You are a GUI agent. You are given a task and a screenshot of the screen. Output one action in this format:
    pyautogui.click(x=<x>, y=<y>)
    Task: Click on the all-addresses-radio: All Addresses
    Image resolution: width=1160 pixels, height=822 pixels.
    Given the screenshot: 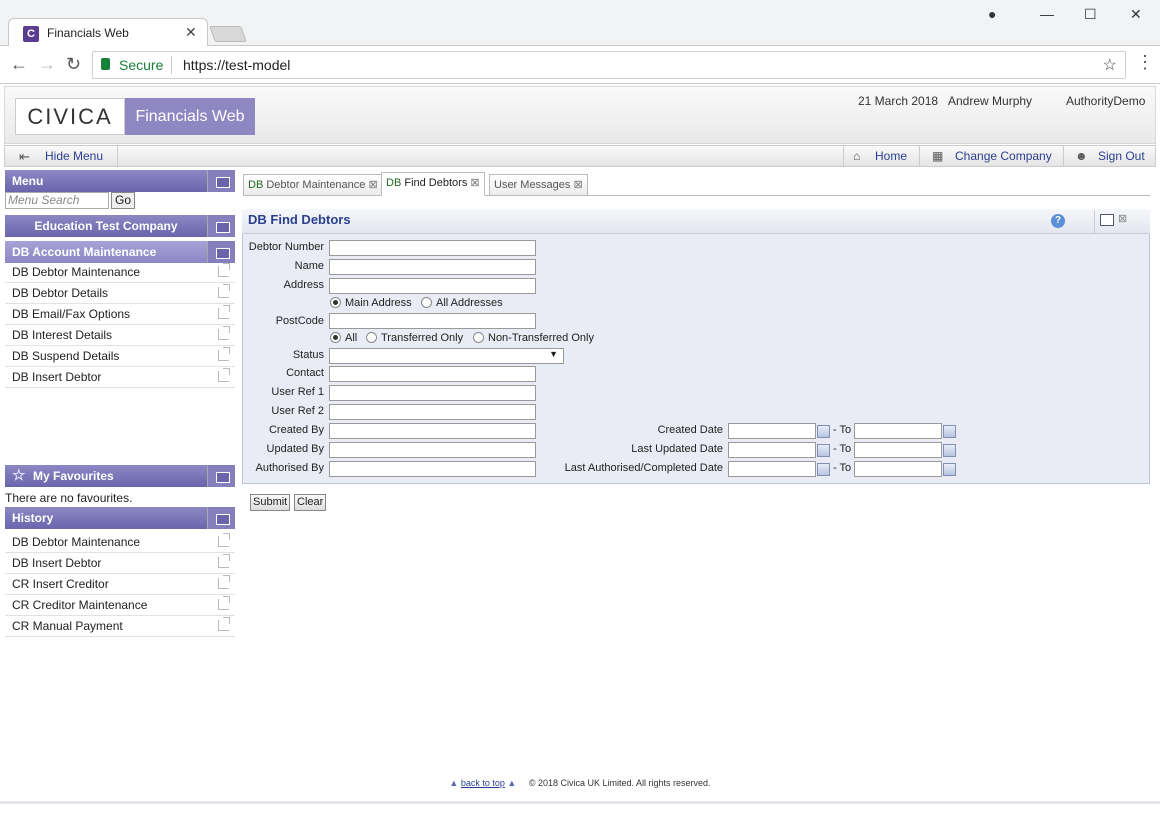 What is the action you would take?
    pyautogui.click(x=462, y=303)
    